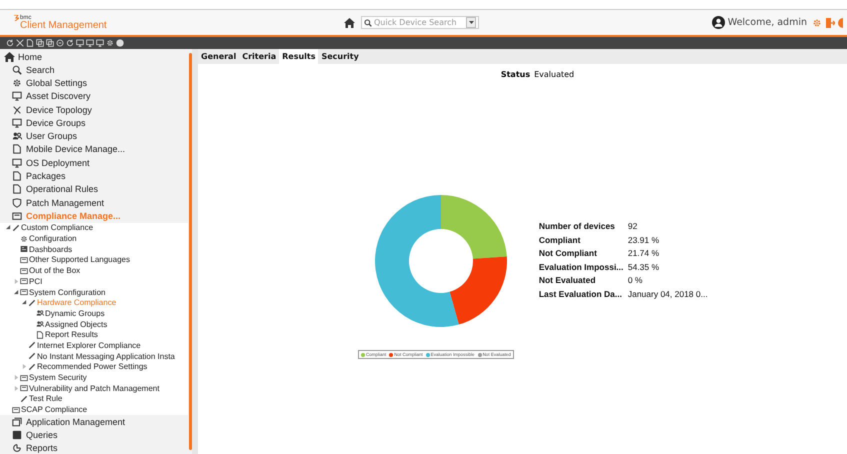 This screenshot has width=847, height=454. What do you see at coordinates (830, 23) in the screenshot?
I see `exit-icon` at bounding box center [830, 23].